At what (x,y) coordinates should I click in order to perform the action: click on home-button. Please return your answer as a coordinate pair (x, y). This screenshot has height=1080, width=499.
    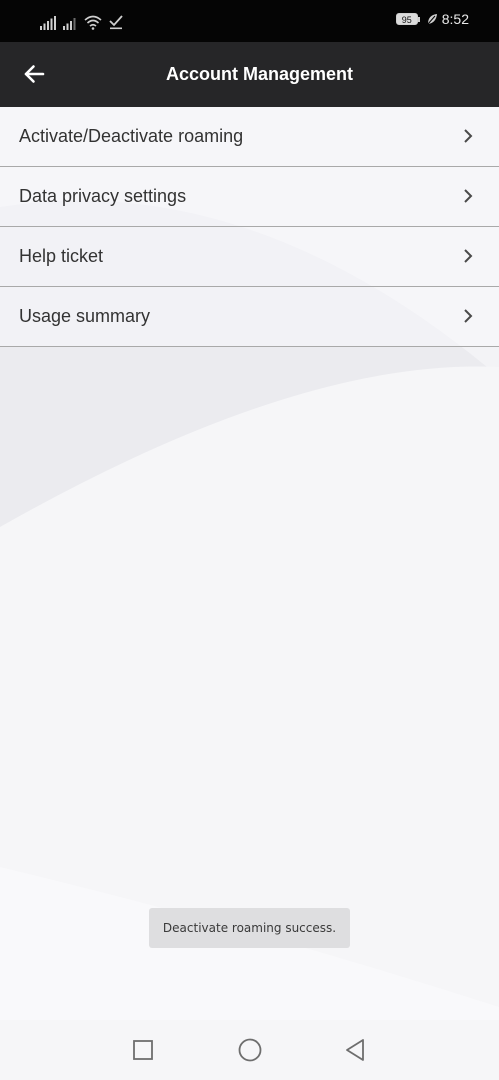
    Looking at the image, I should click on (250, 1050).